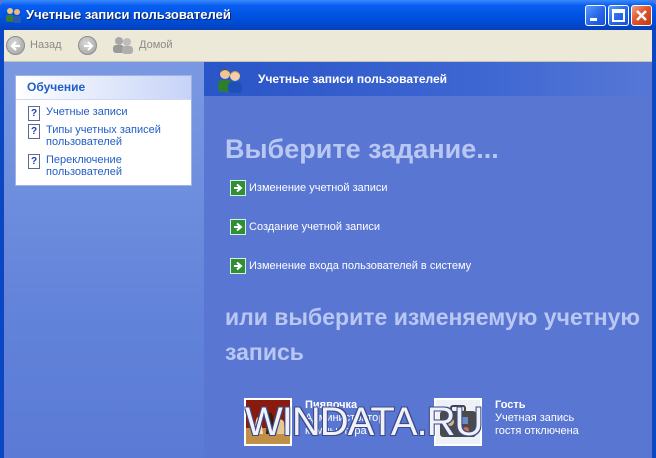 The image size is (656, 458). I want to click on close-icon, so click(641, 15).